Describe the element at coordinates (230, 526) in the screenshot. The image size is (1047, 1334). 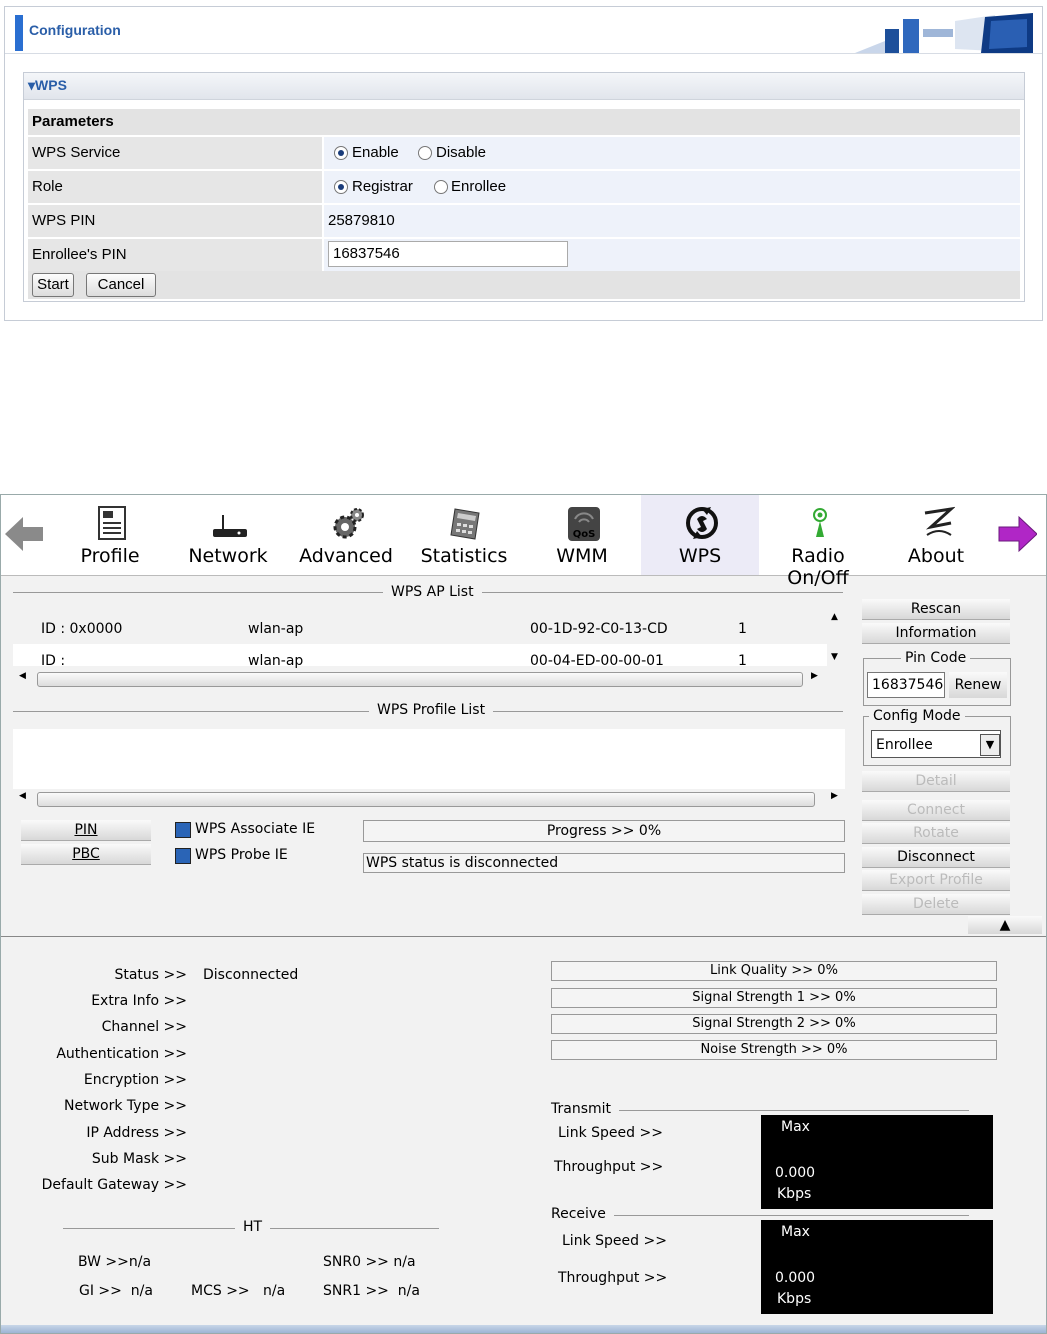
I see `router-icon` at that location.